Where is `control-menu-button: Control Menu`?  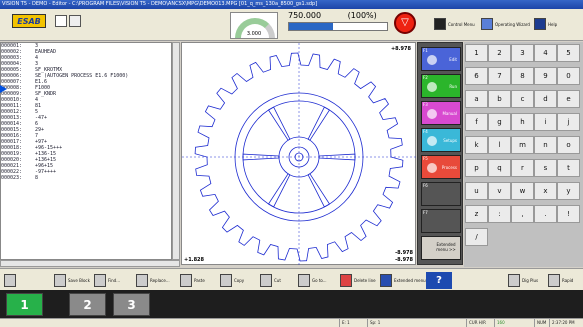
control-menu-button: Control Menu is located at coordinates (454, 24).